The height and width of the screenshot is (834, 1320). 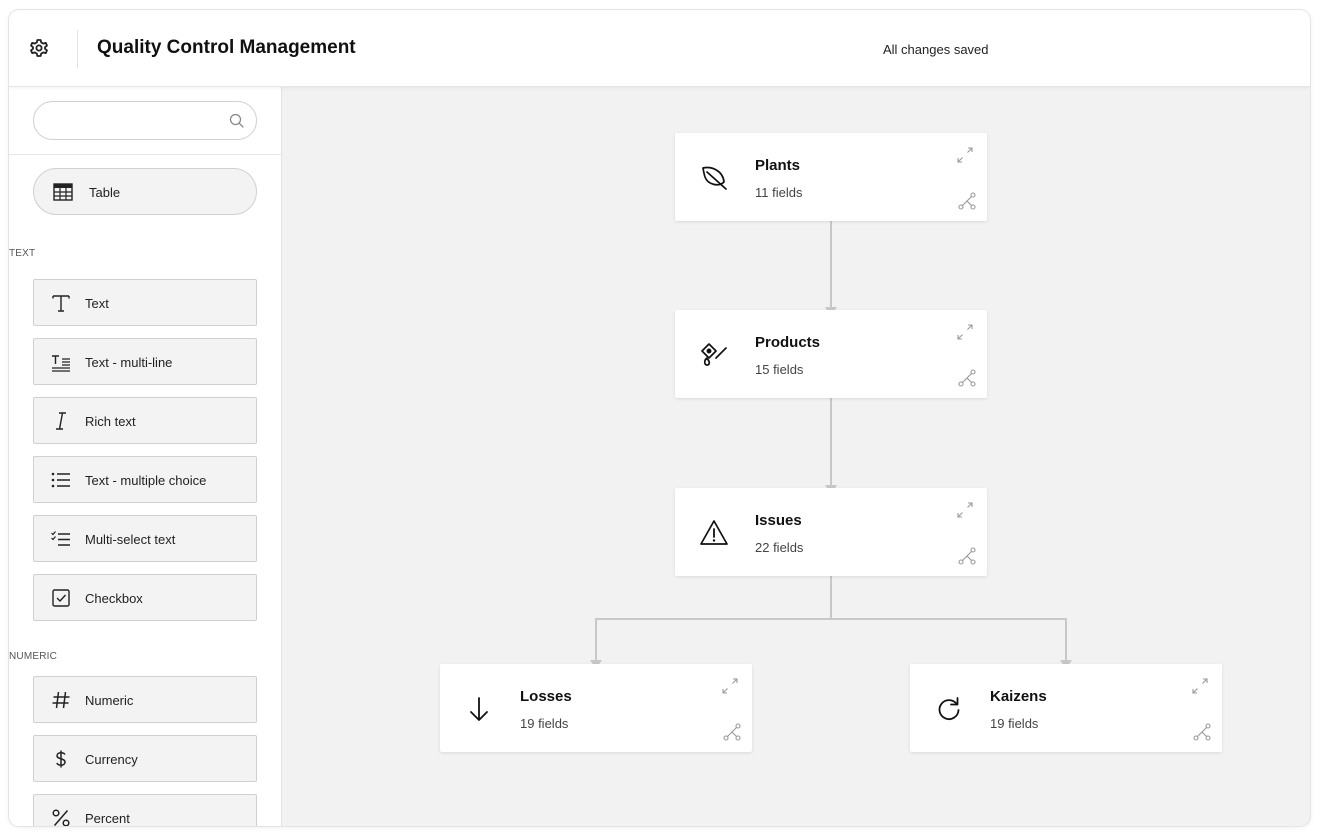 What do you see at coordinates (596, 708) in the screenshot?
I see `entity-card-losses: Losses 19 fields` at bounding box center [596, 708].